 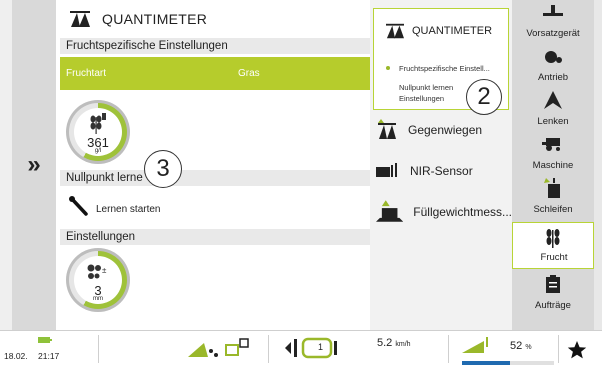 I want to click on callout-badge-2: 2, so click(x=484, y=97).